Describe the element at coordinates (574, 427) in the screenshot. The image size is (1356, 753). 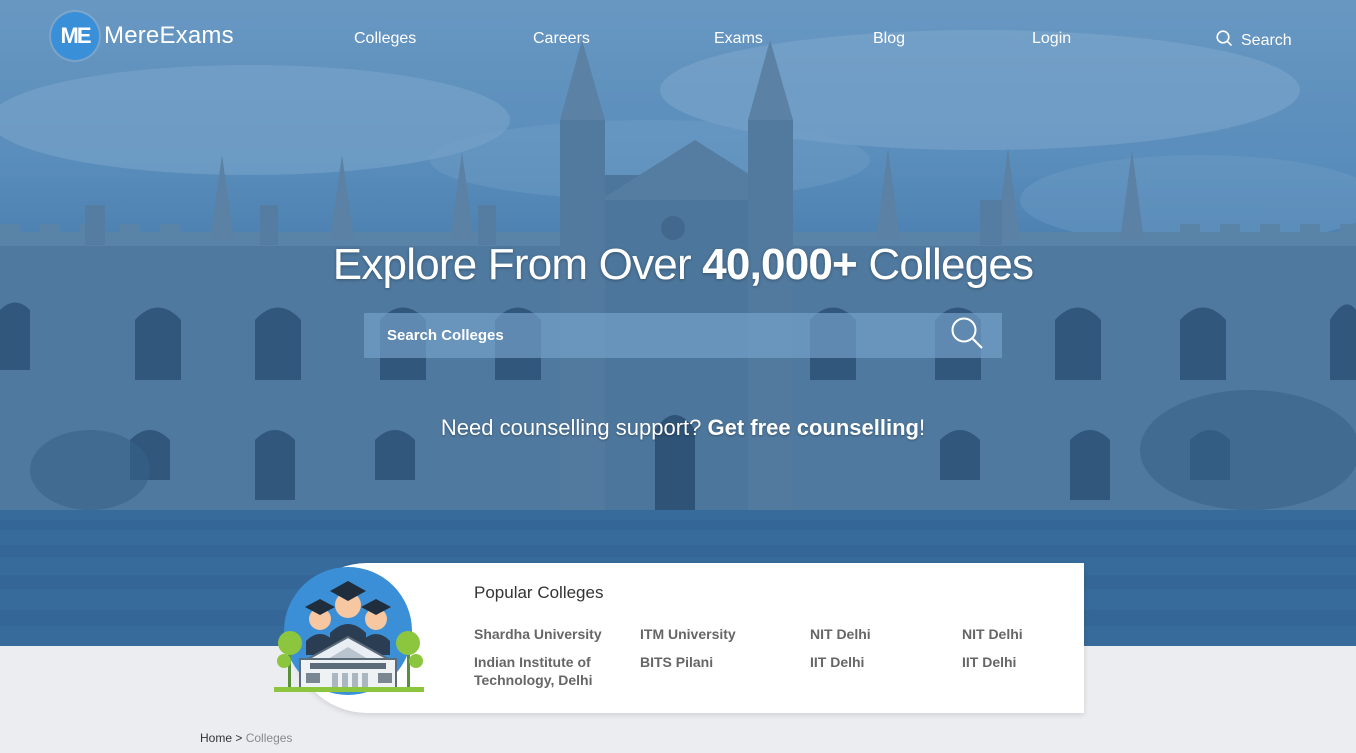
I see `counselling-text: Need counselling support?` at that location.